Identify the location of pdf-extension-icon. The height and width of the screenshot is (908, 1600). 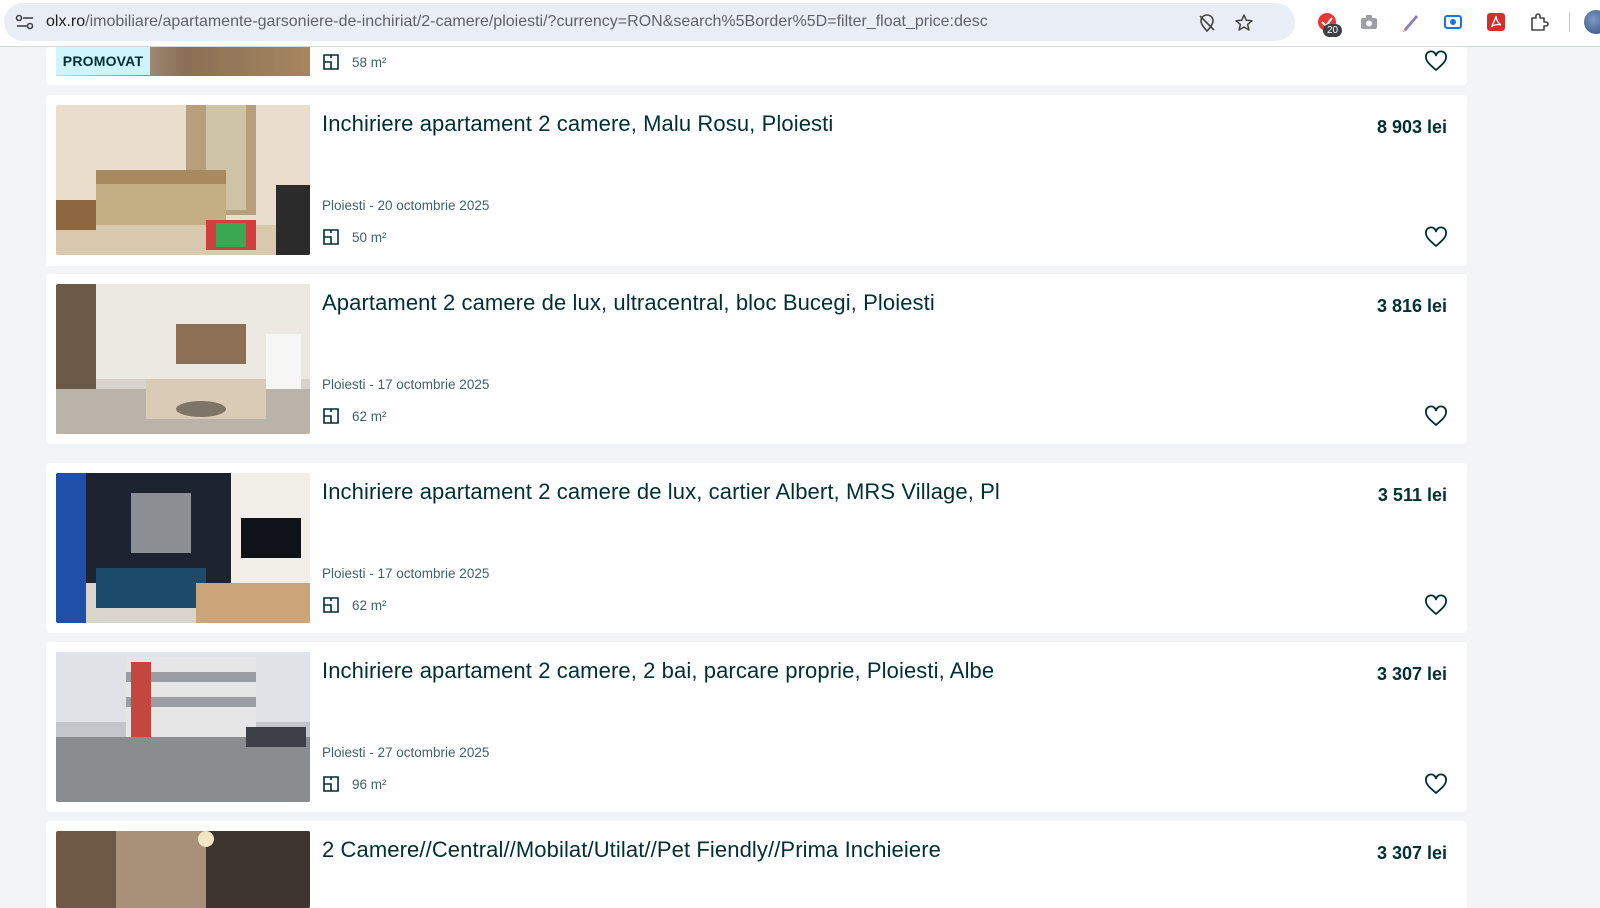
(1496, 22).